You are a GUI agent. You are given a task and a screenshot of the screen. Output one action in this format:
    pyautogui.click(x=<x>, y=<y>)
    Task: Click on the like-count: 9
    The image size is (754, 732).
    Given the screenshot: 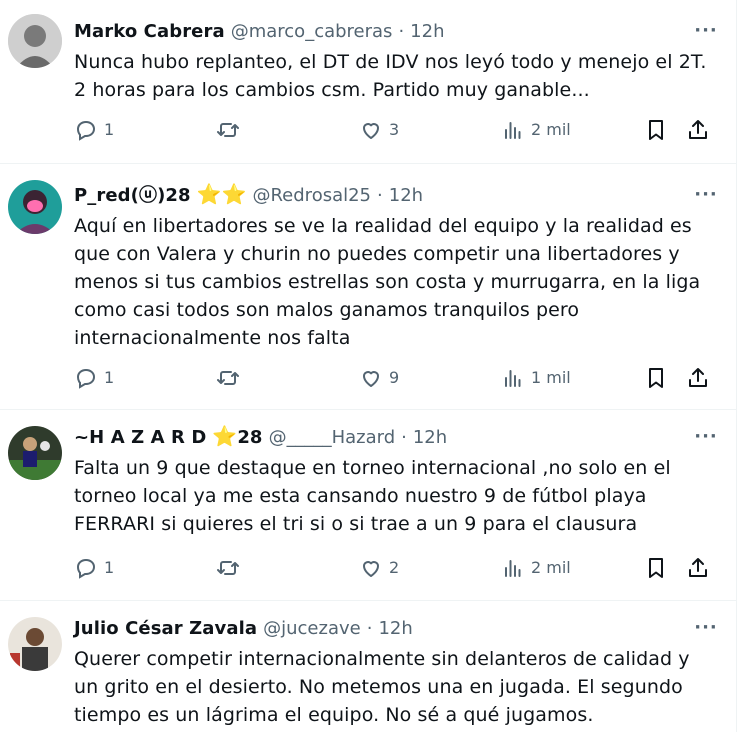 What is the action you would take?
    pyautogui.click(x=394, y=377)
    